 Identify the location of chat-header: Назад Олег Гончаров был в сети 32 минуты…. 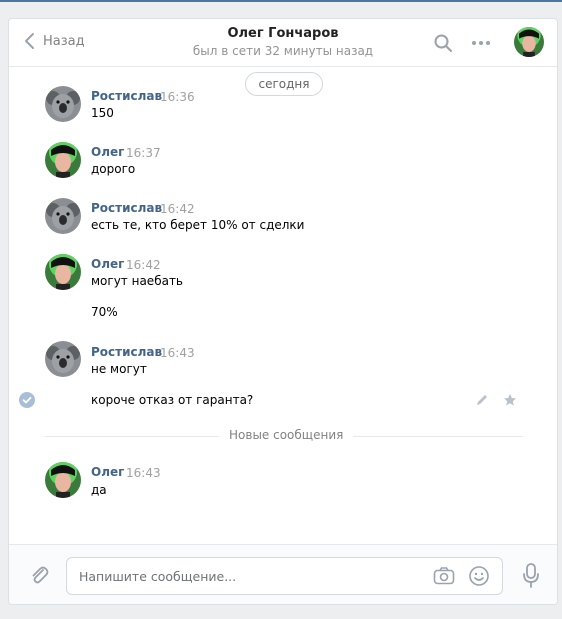
(283, 43).